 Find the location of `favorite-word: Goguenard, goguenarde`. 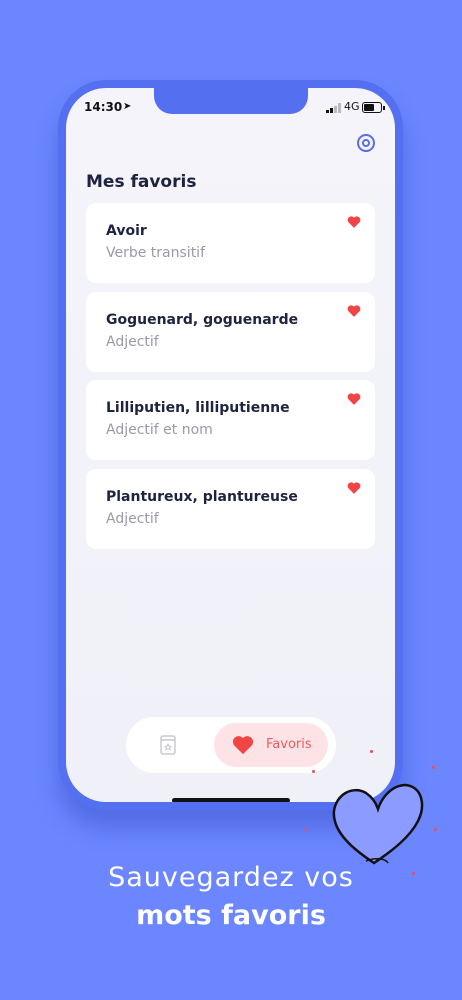

favorite-word: Goguenard, goguenarde is located at coordinates (202, 320).